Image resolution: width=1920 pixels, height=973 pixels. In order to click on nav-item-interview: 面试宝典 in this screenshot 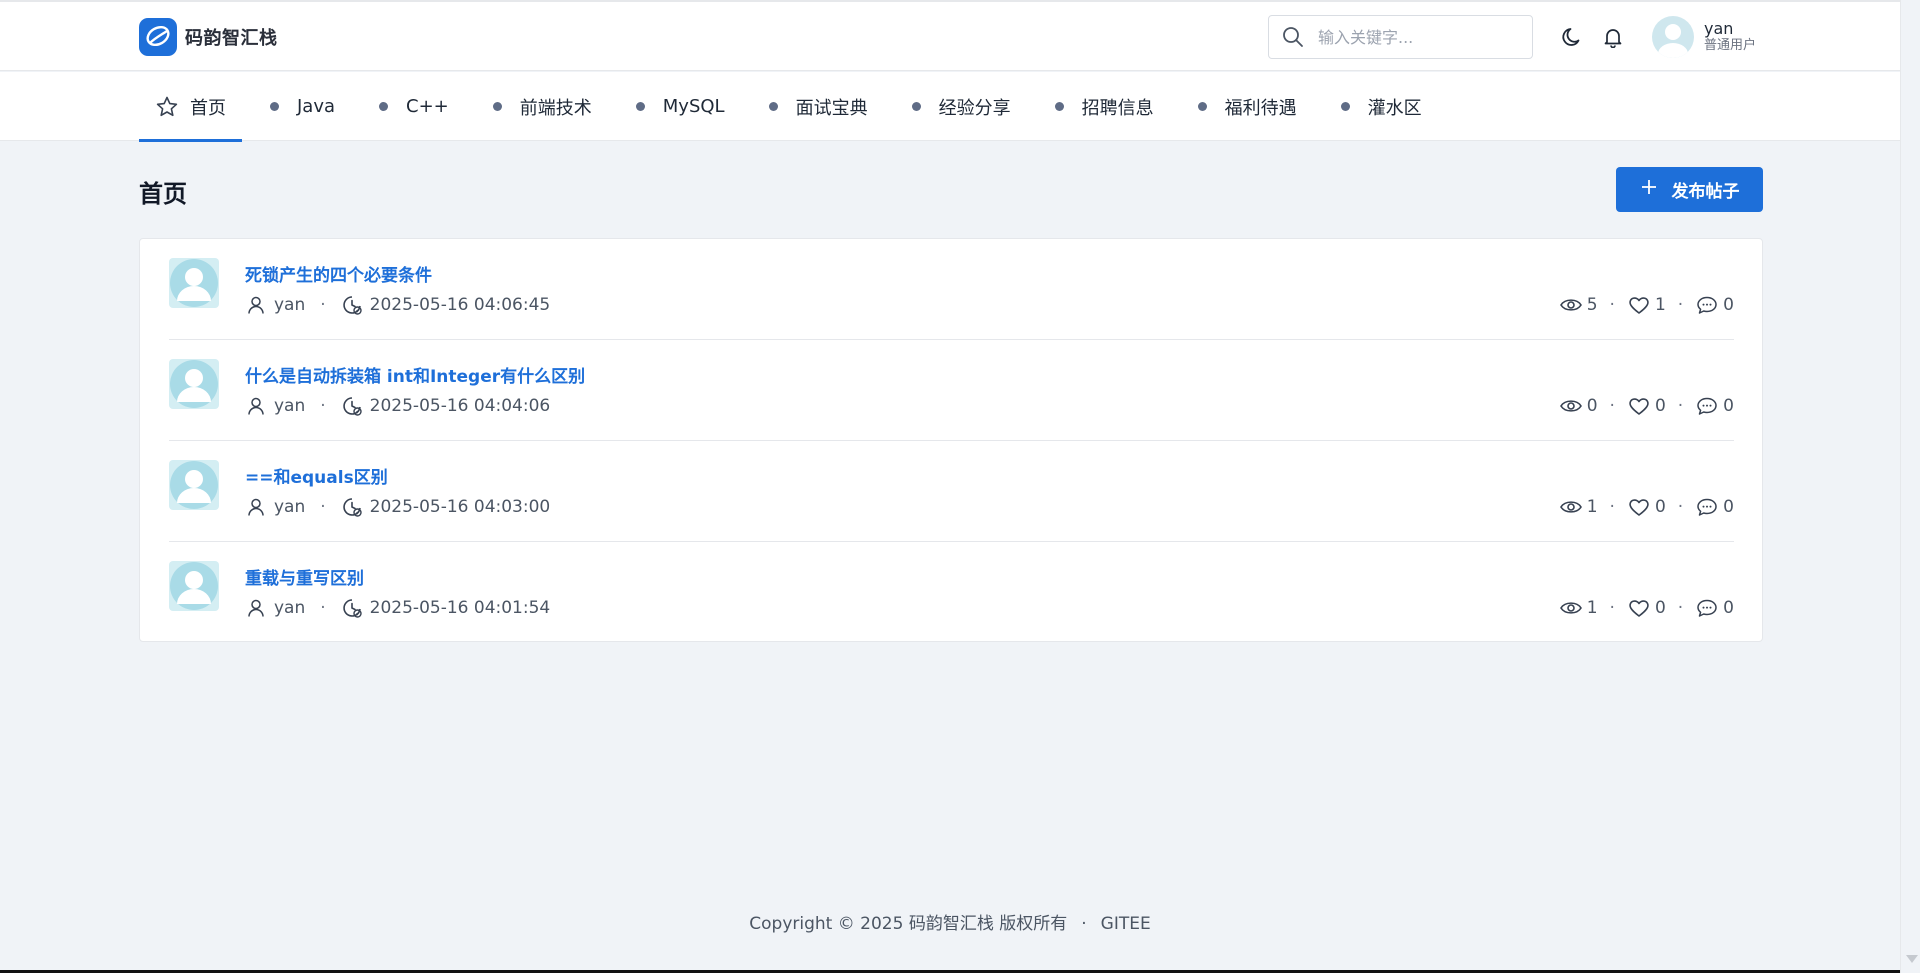, I will do `click(818, 106)`.